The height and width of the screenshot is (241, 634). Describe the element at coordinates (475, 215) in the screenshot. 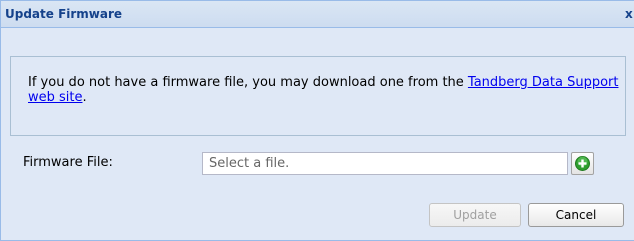

I see `update-button: Update` at that location.